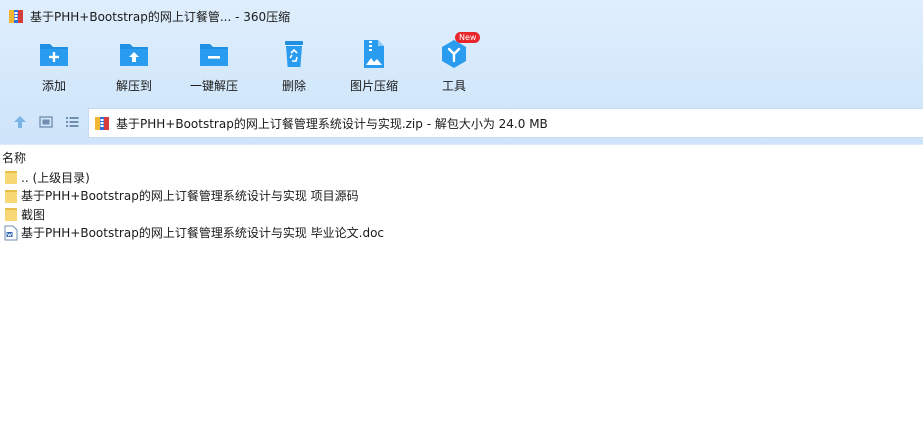  I want to click on list-item-screenshots-folder: 截图, so click(461, 214).